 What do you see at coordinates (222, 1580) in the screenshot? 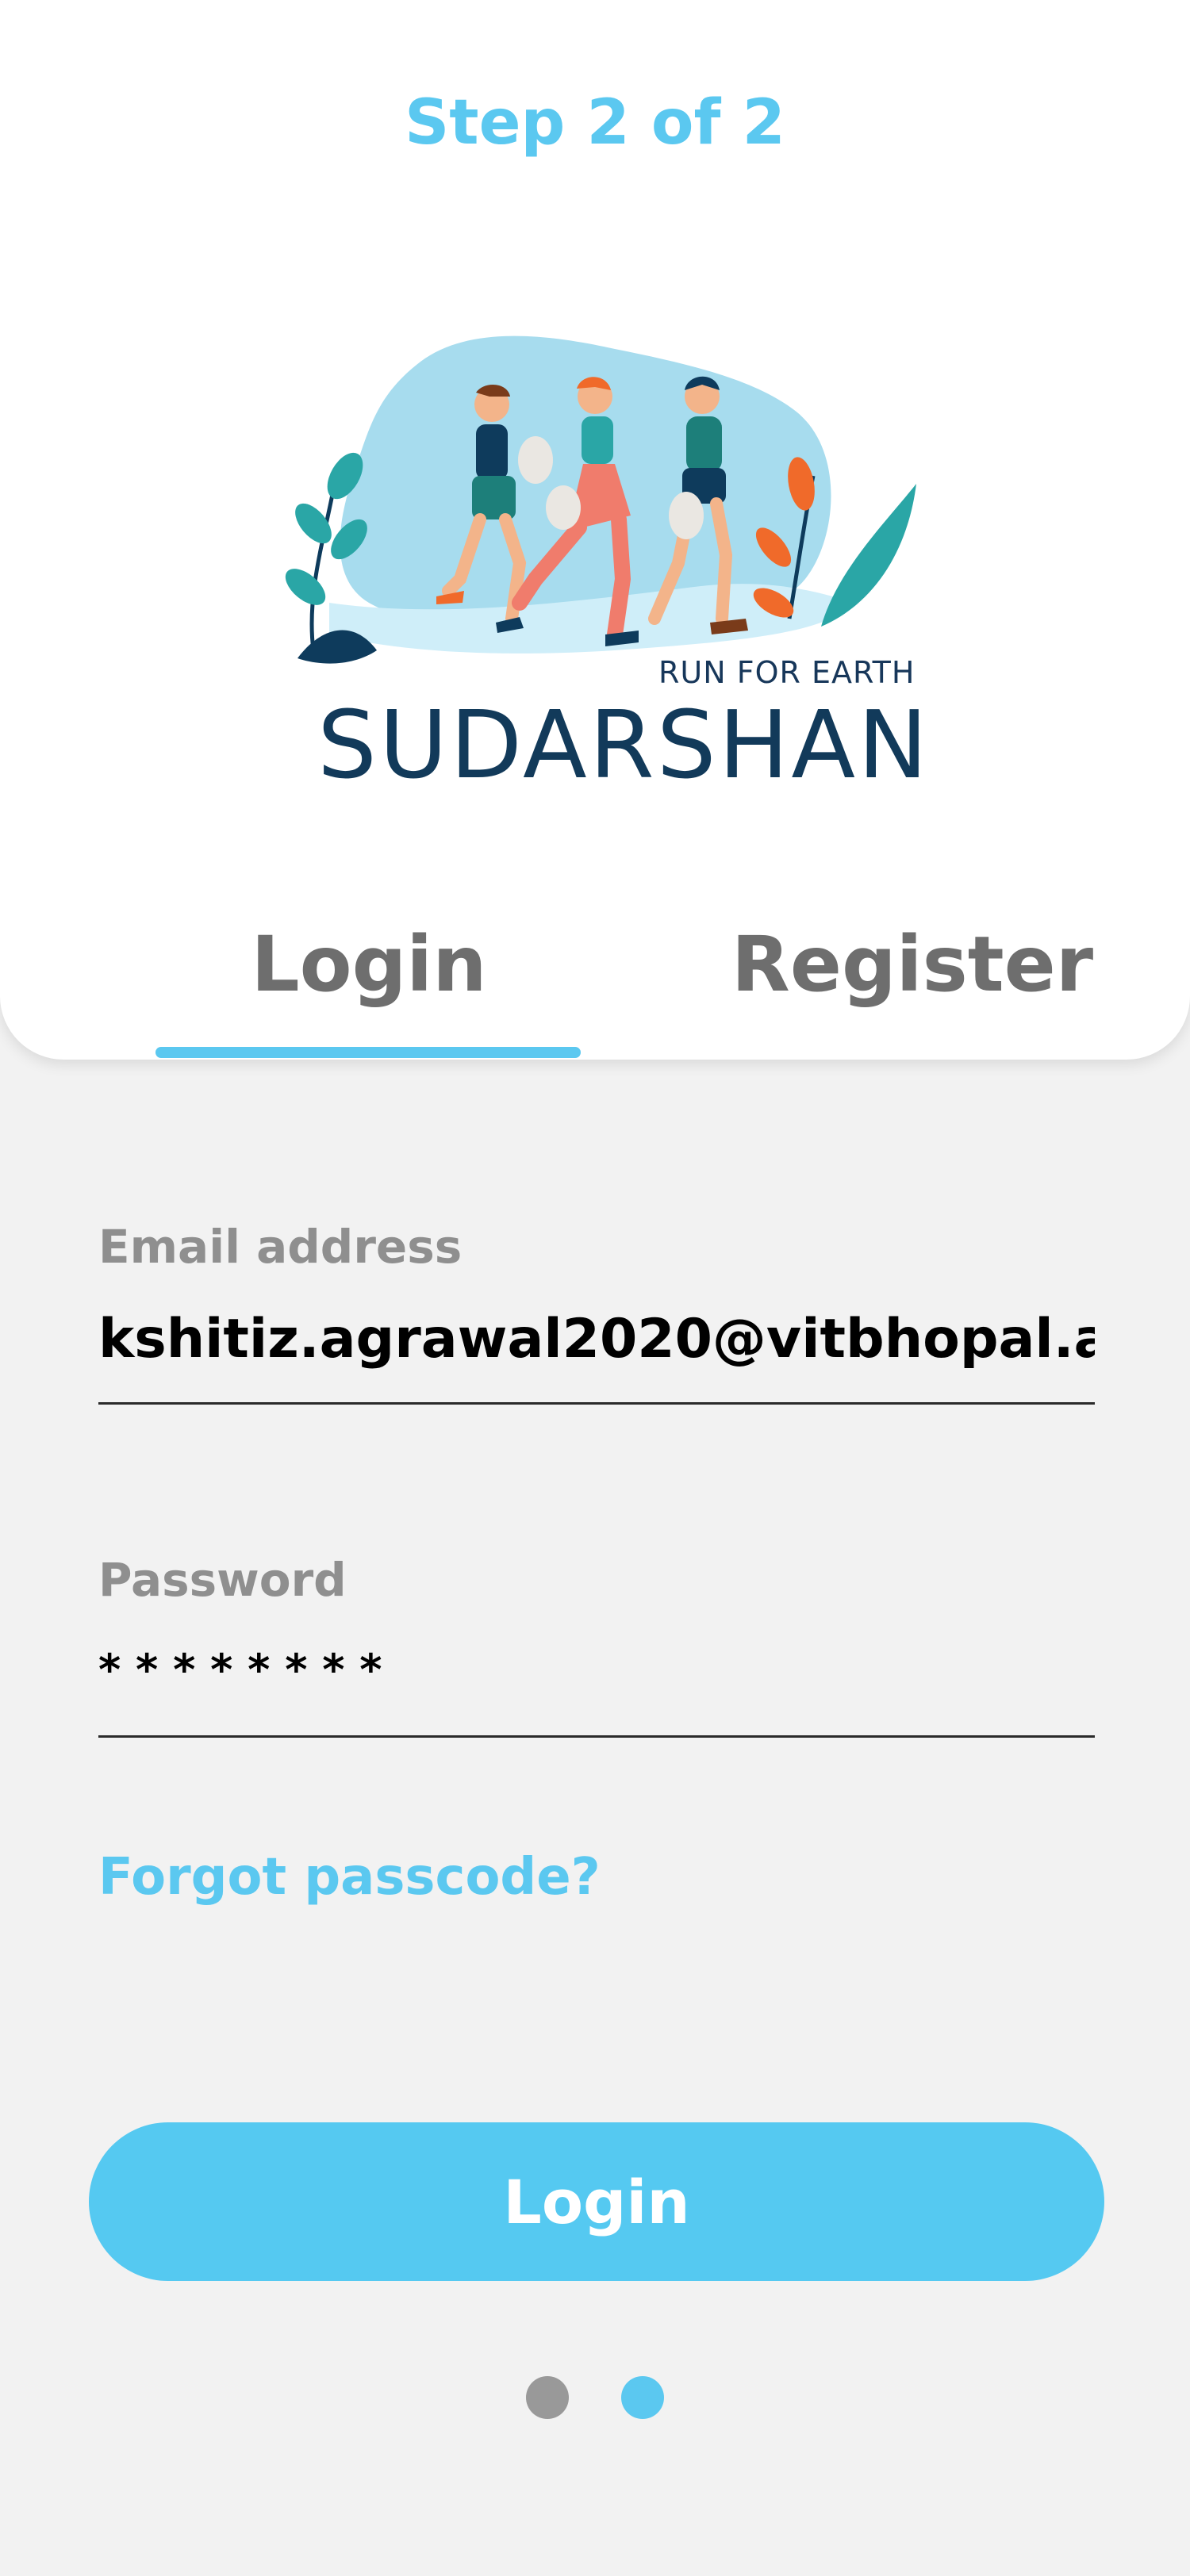
I see `password-label: Password` at bounding box center [222, 1580].